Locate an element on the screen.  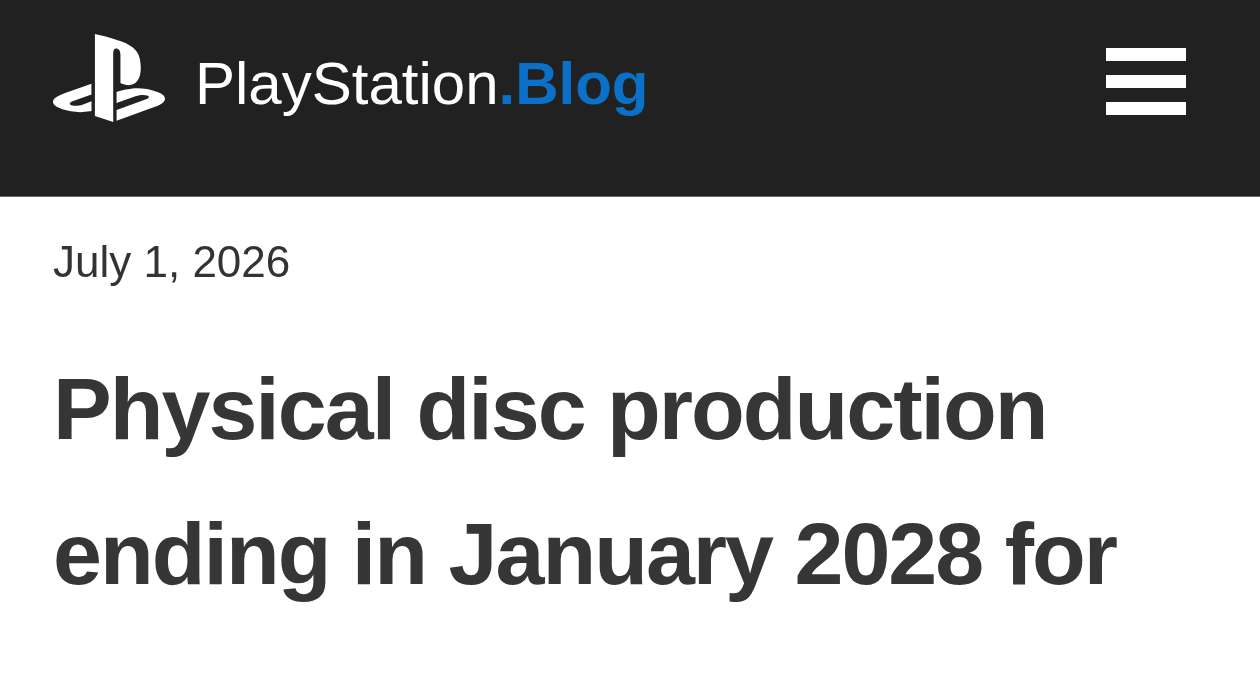
post-date: July 1, 2026 is located at coordinates (172, 262).